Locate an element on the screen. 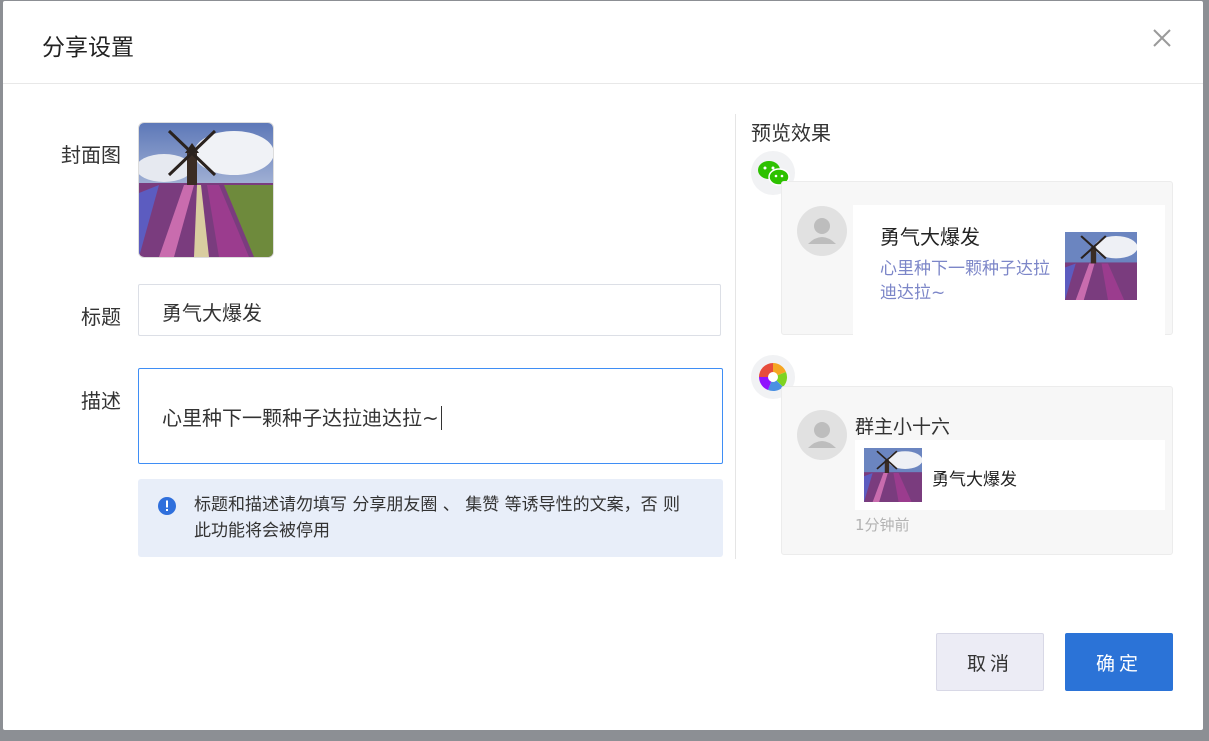 The image size is (1209, 741). dialog-header: 分享设置 is located at coordinates (603, 42).